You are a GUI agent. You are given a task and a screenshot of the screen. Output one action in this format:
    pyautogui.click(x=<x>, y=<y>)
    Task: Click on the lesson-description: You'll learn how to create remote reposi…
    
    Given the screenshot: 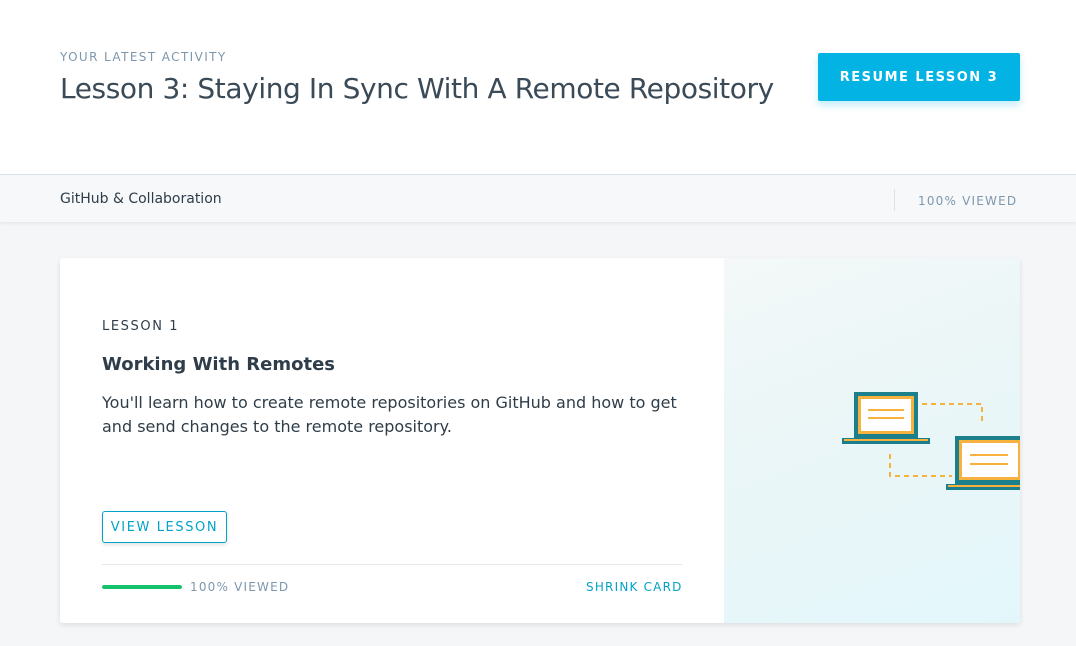 What is the action you would take?
    pyautogui.click(x=389, y=414)
    